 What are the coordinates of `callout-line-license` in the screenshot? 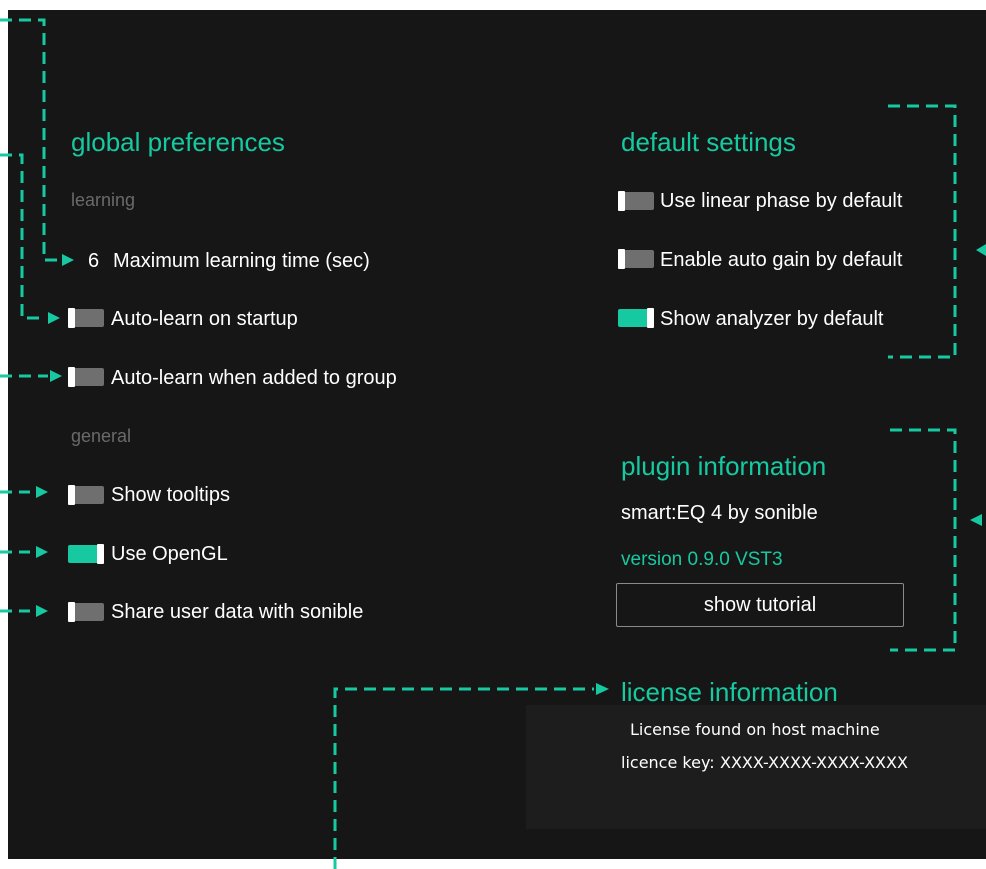 It's located at (463, 778).